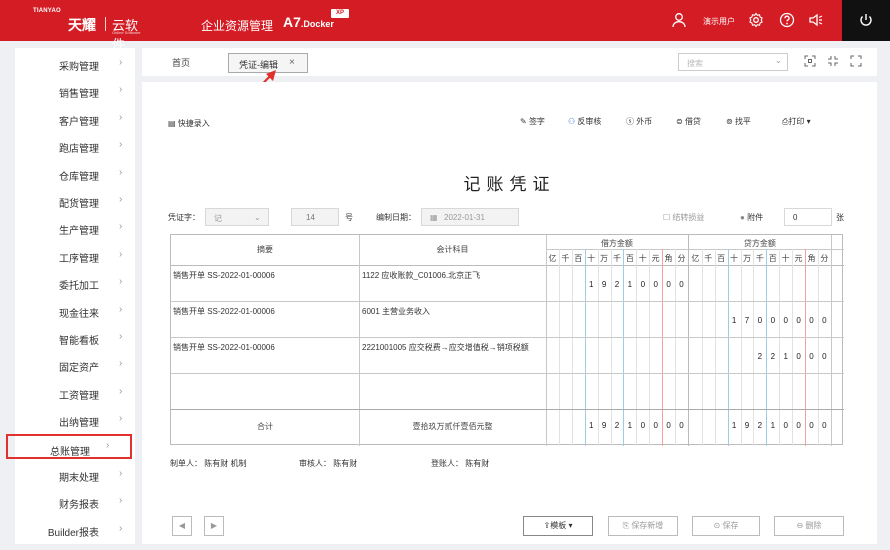 This screenshot has width=890, height=550. I want to click on power-button, so click(866, 20).